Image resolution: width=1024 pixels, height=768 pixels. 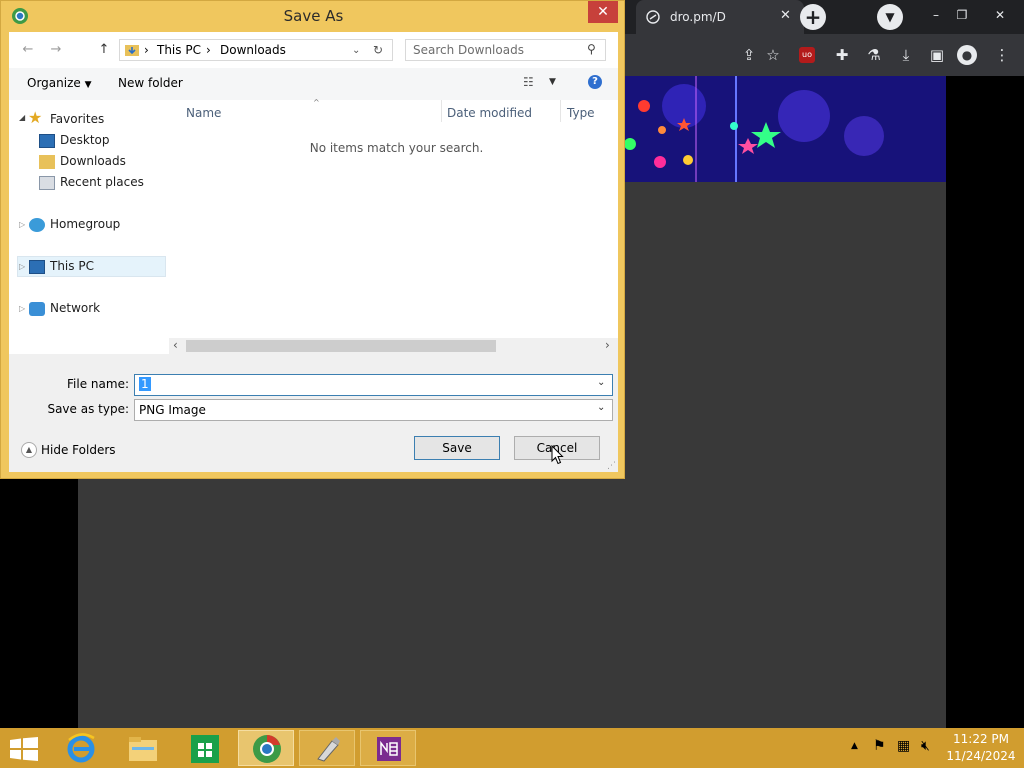 I want to click on view-options-icon: ☷, so click(x=528, y=82).